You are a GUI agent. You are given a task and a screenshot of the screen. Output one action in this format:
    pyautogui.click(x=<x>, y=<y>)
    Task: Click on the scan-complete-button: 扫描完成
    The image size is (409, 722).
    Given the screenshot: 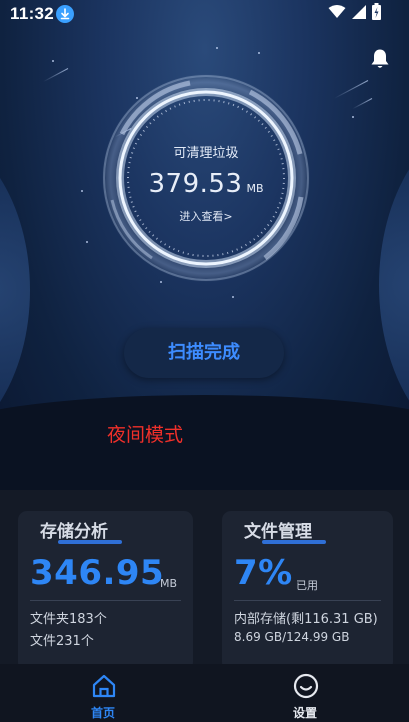 What is the action you would take?
    pyautogui.click(x=204, y=353)
    